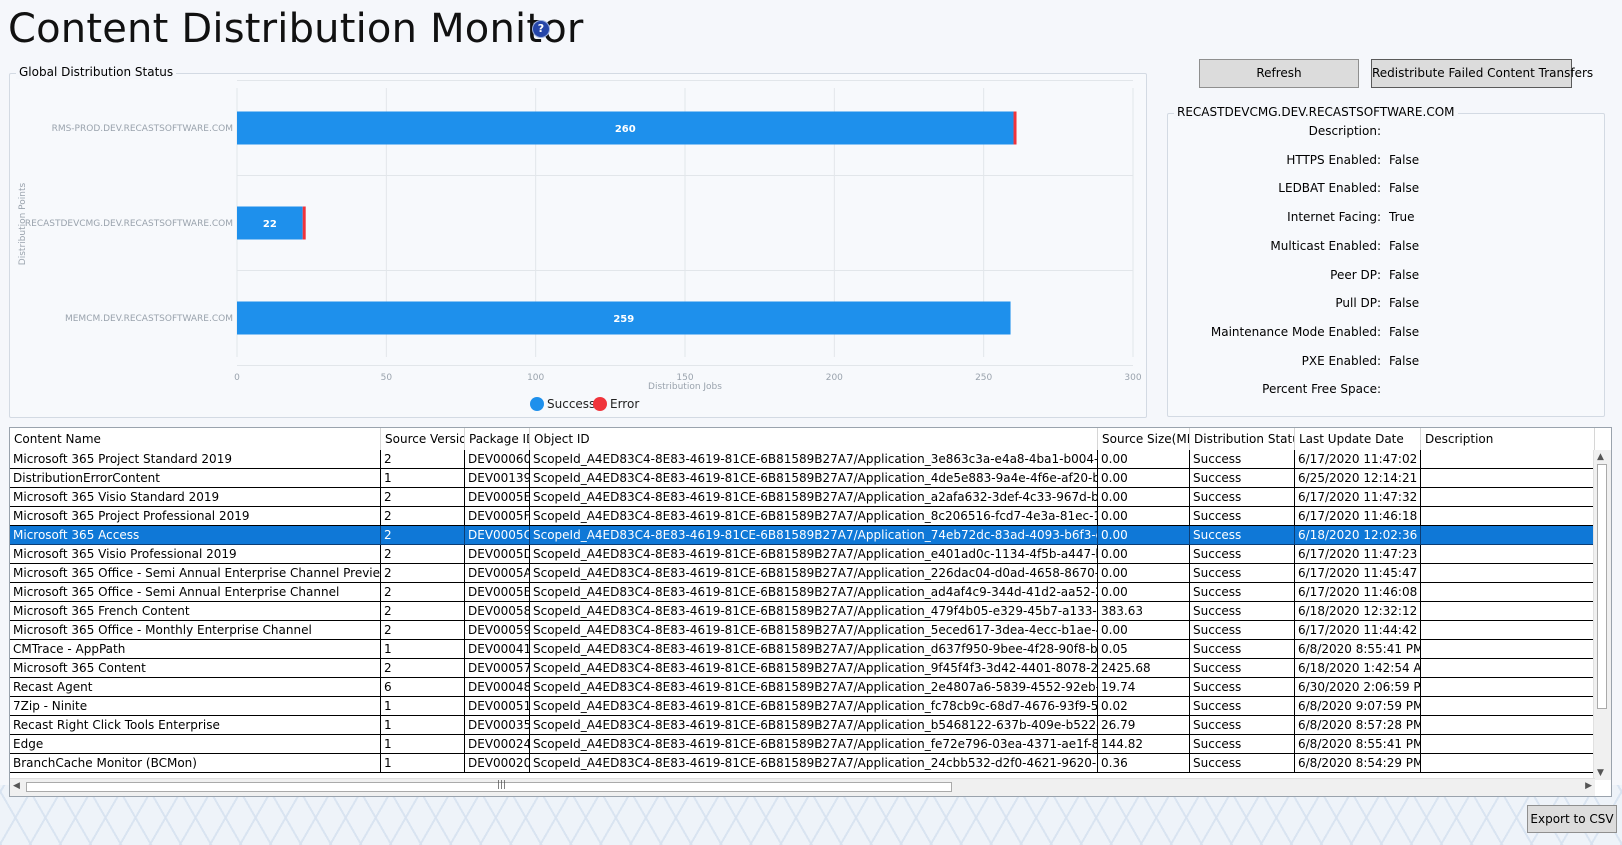 Image resolution: width=1622 pixels, height=845 pixels. Describe the element at coordinates (1508, 439) in the screenshot. I see `column-header: Description` at that location.